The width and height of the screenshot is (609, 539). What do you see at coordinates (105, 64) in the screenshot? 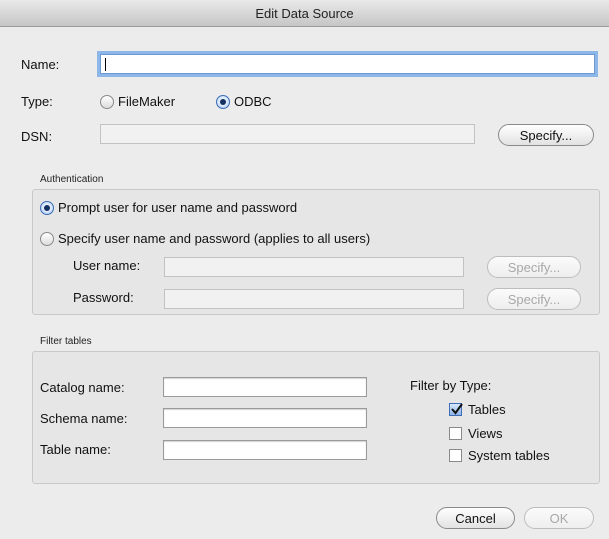
I see `text-caret` at bounding box center [105, 64].